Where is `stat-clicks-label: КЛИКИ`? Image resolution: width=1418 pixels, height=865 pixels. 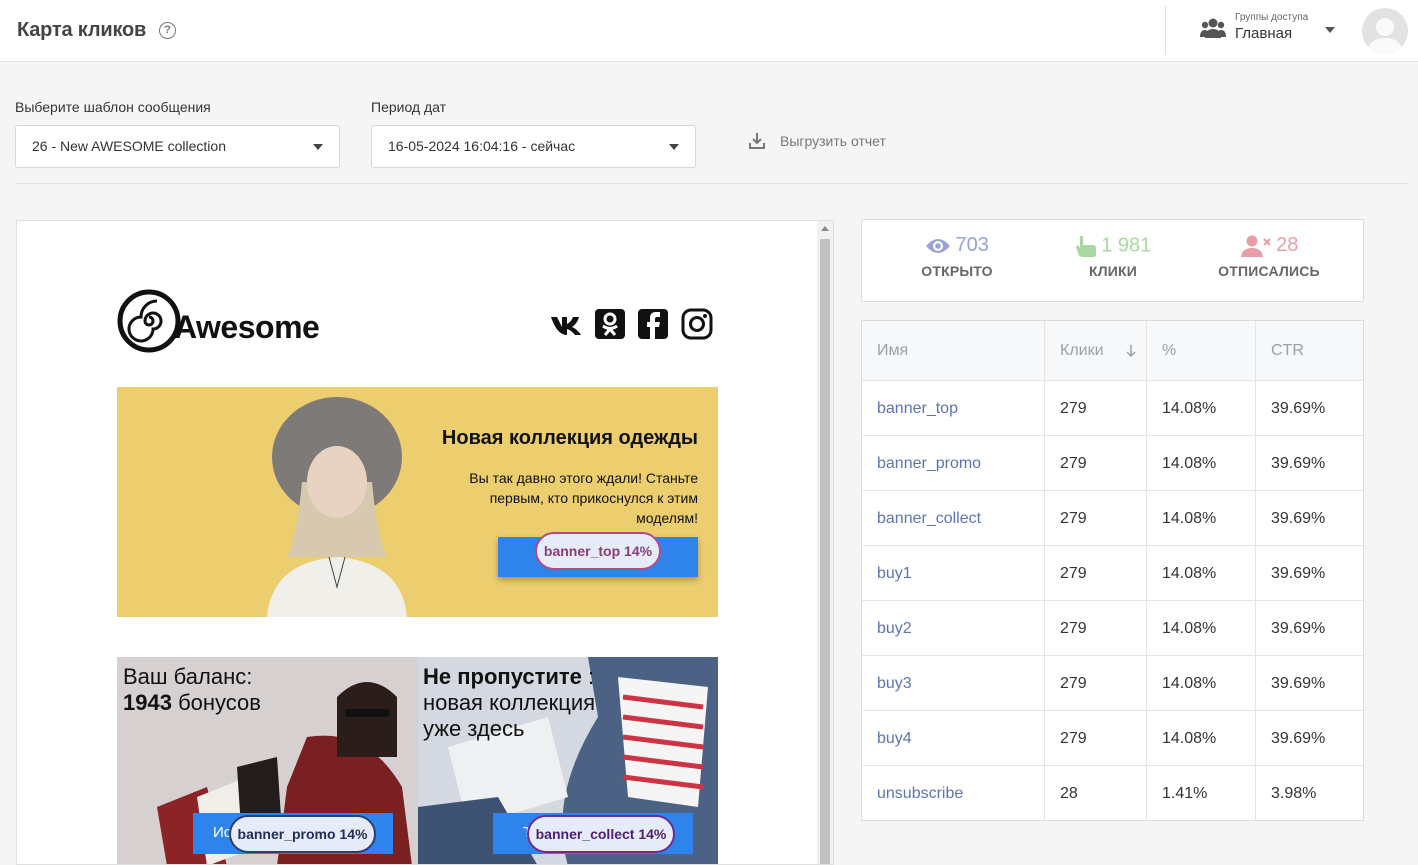
stat-clicks-label: КЛИКИ is located at coordinates (1113, 271).